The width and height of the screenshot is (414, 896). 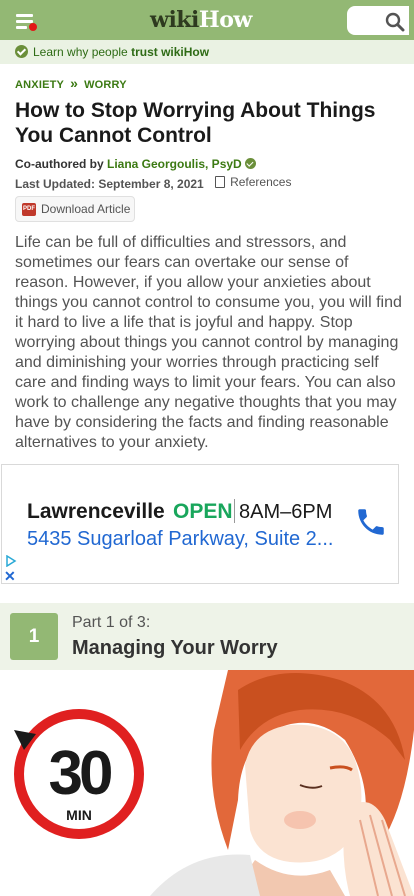 I want to click on references-icon, so click(x=220, y=182).